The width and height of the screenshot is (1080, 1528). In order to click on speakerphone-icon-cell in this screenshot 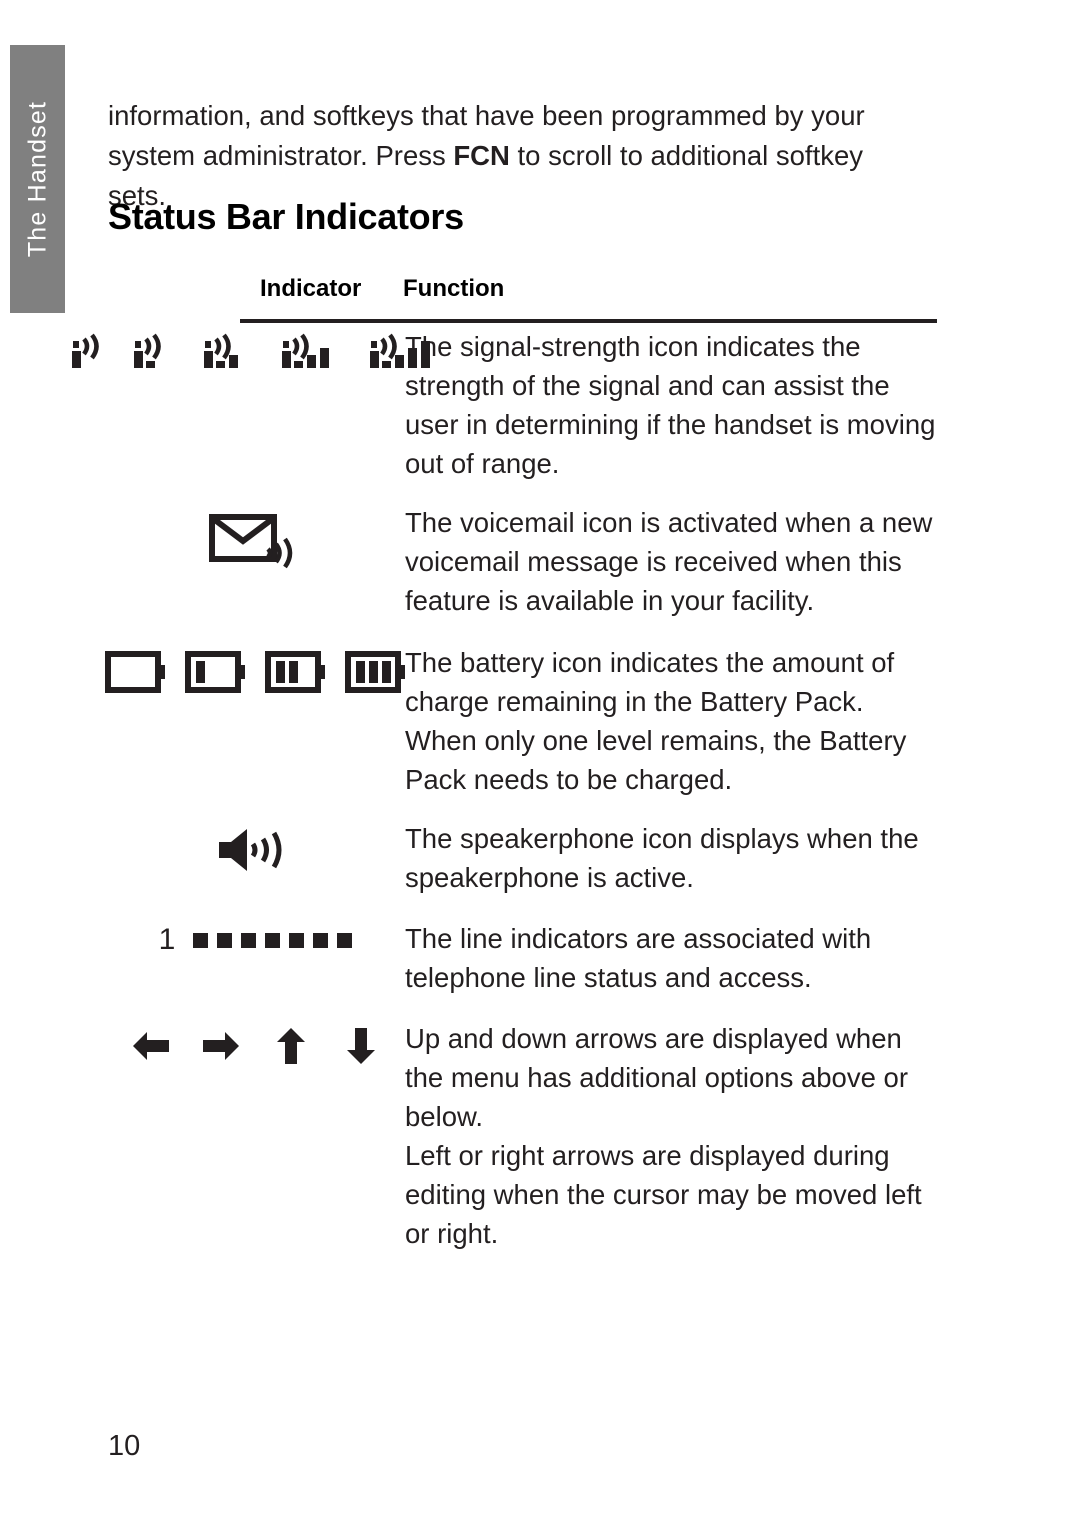, I will do `click(255, 847)`.